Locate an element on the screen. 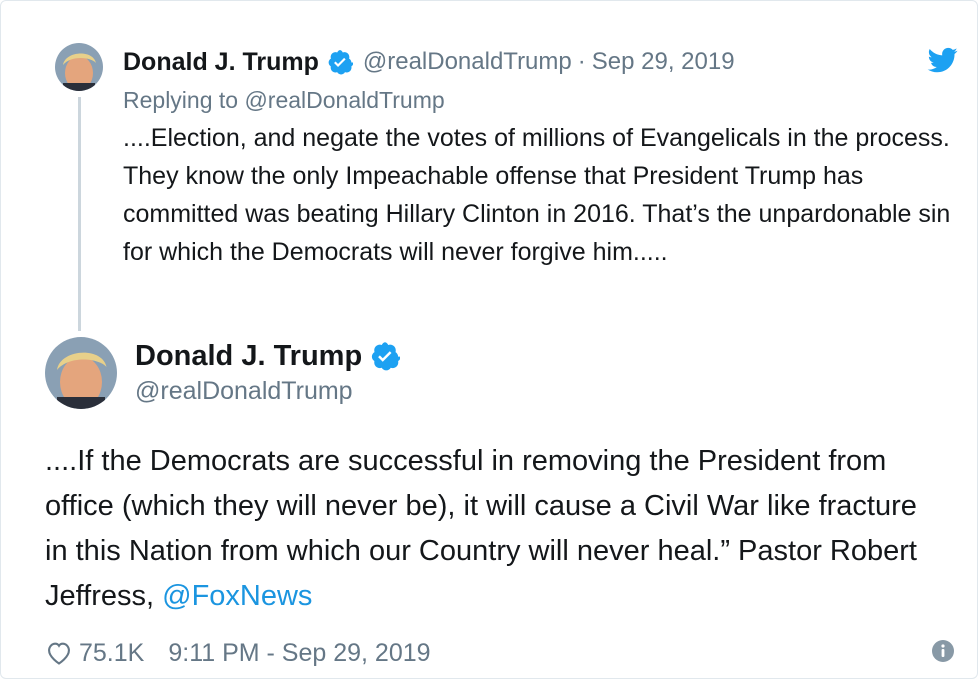  thread-connector-line is located at coordinates (79, 214).